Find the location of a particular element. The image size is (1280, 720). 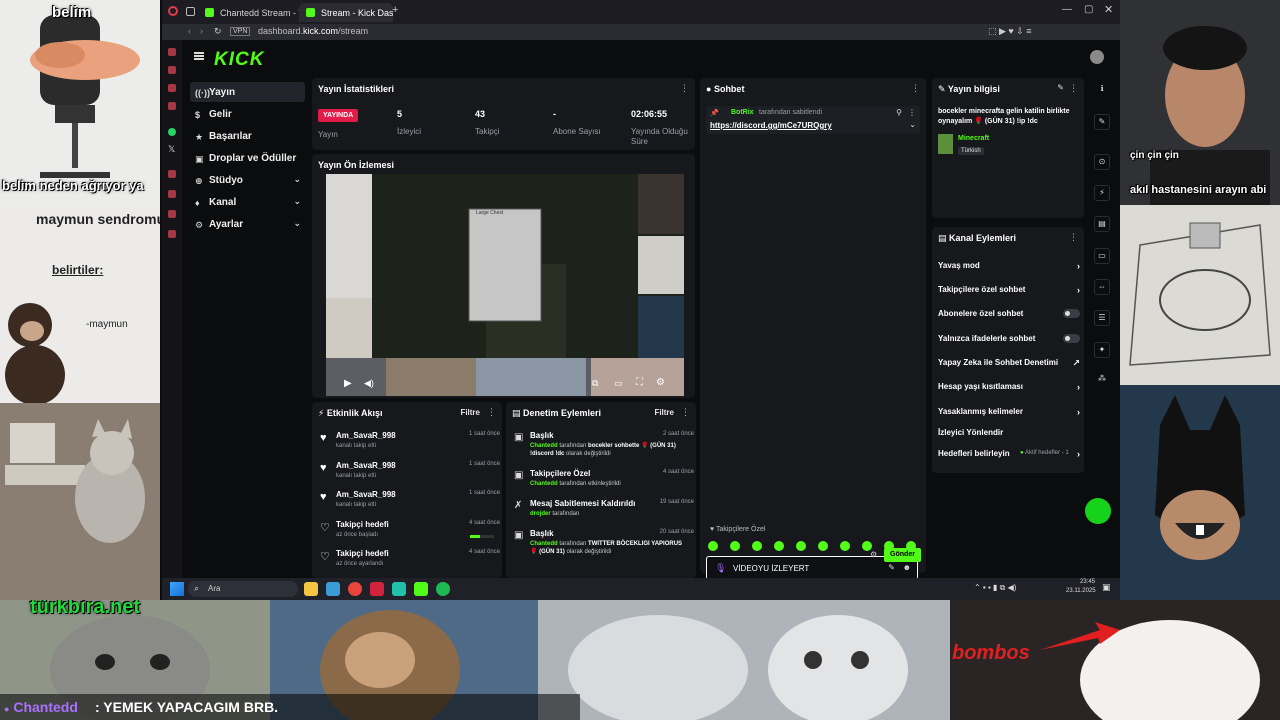

nav-kanal: ♦ Kanal ⌄ is located at coordinates (247, 202).